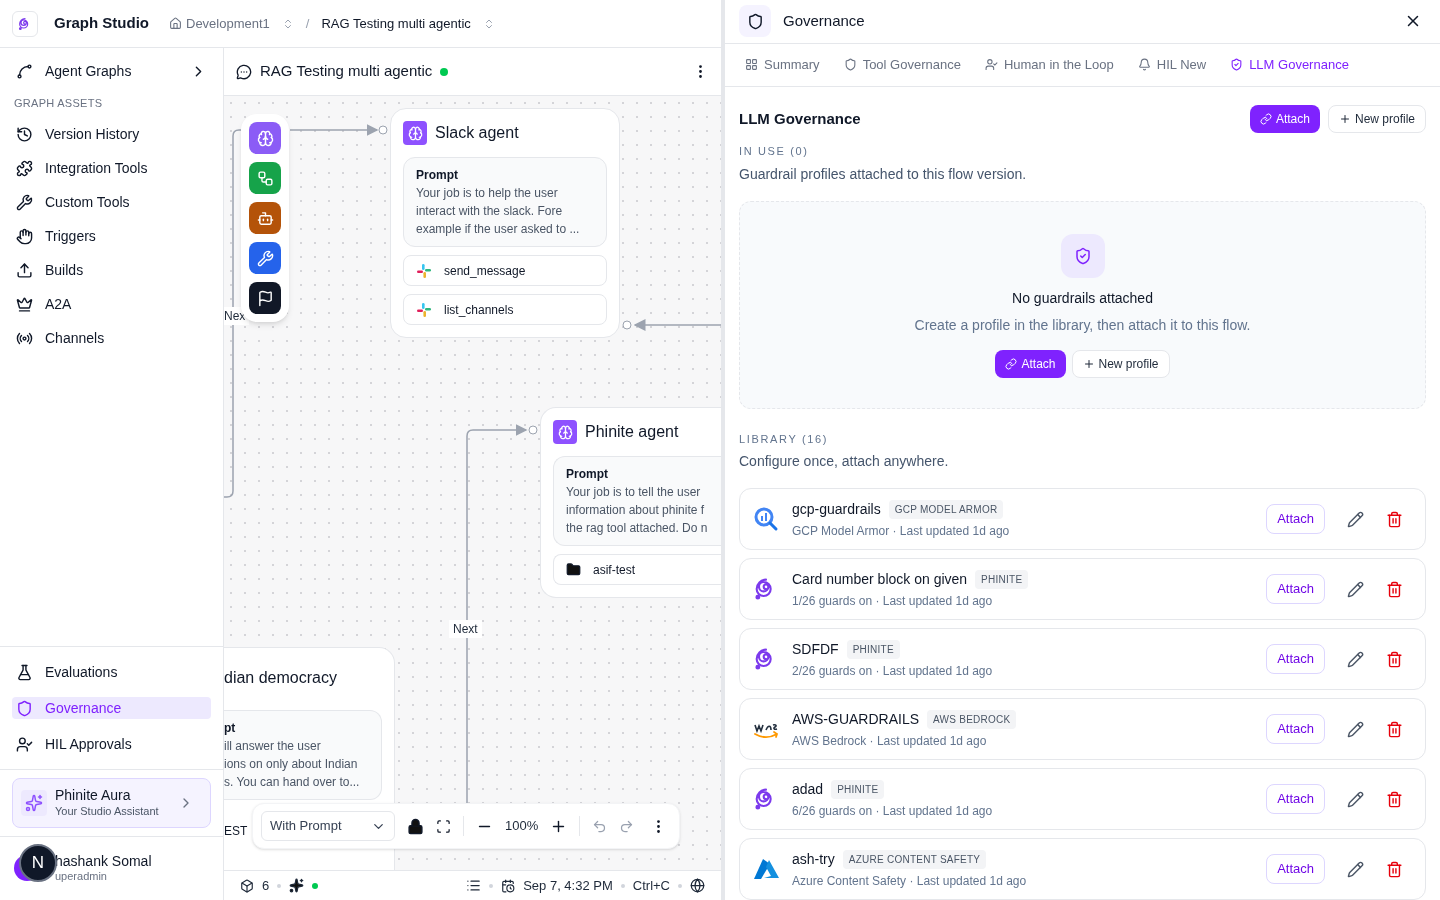 This screenshot has height=900, width=1440. What do you see at coordinates (265, 178) in the screenshot?
I see `flow-node-button` at bounding box center [265, 178].